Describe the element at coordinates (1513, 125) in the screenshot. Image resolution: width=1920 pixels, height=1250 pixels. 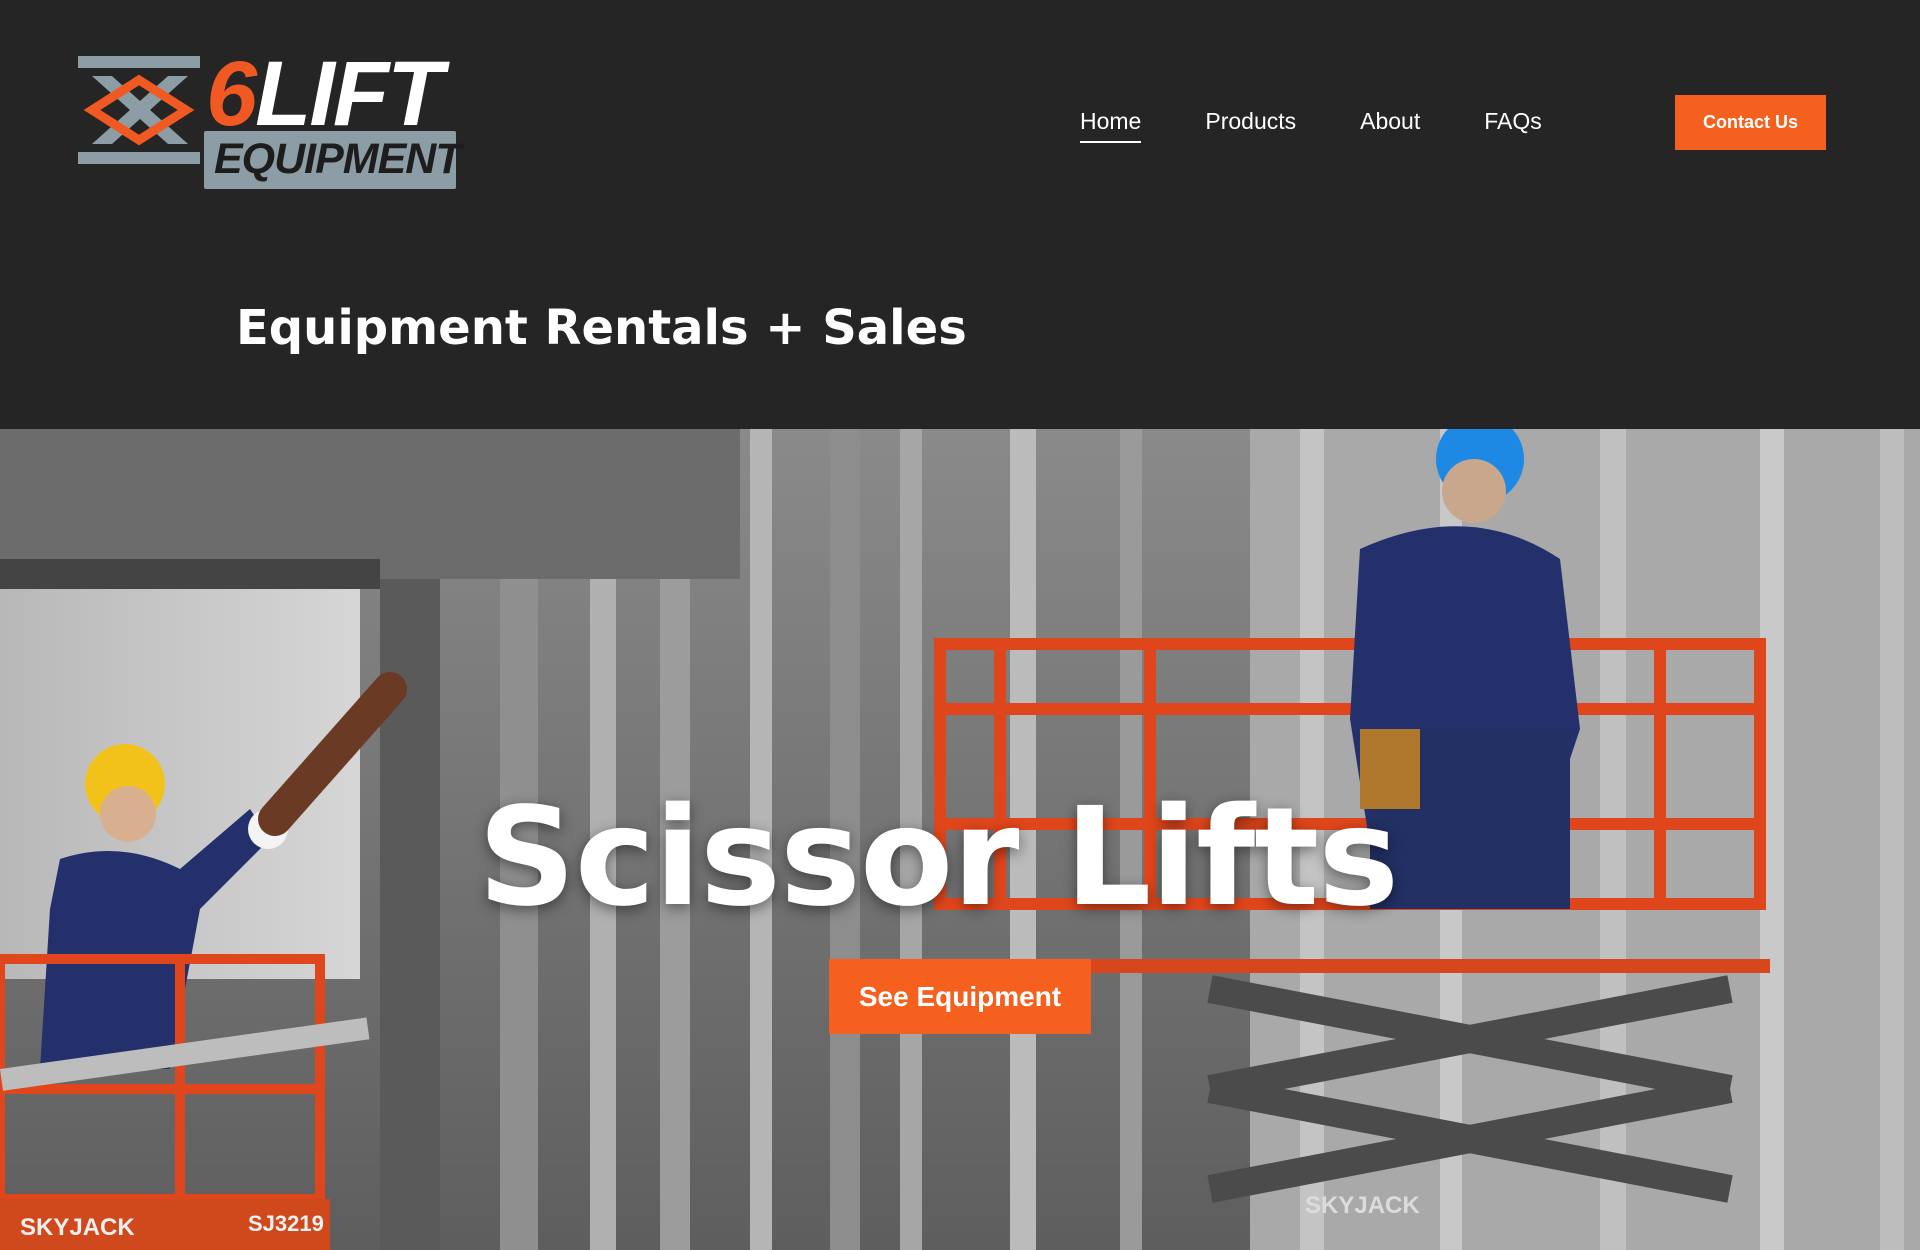
I see `nav-faqs: FAQs` at that location.